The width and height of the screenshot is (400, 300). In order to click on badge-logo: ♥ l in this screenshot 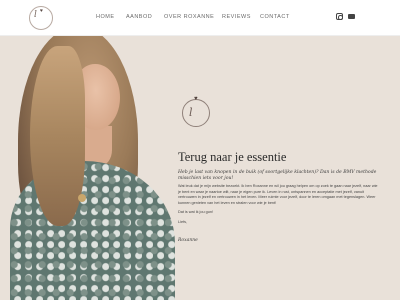, I will do `click(196, 111)`.